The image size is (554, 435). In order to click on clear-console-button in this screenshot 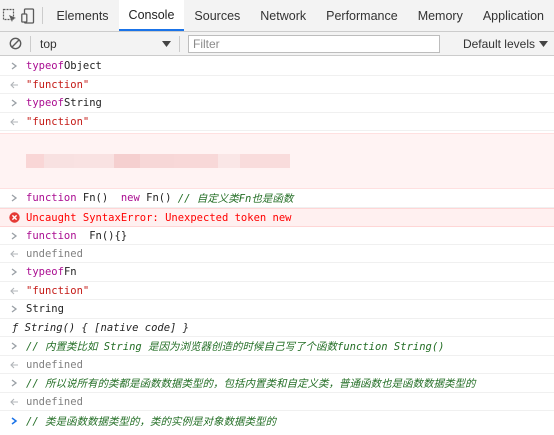, I will do `click(15, 43)`.